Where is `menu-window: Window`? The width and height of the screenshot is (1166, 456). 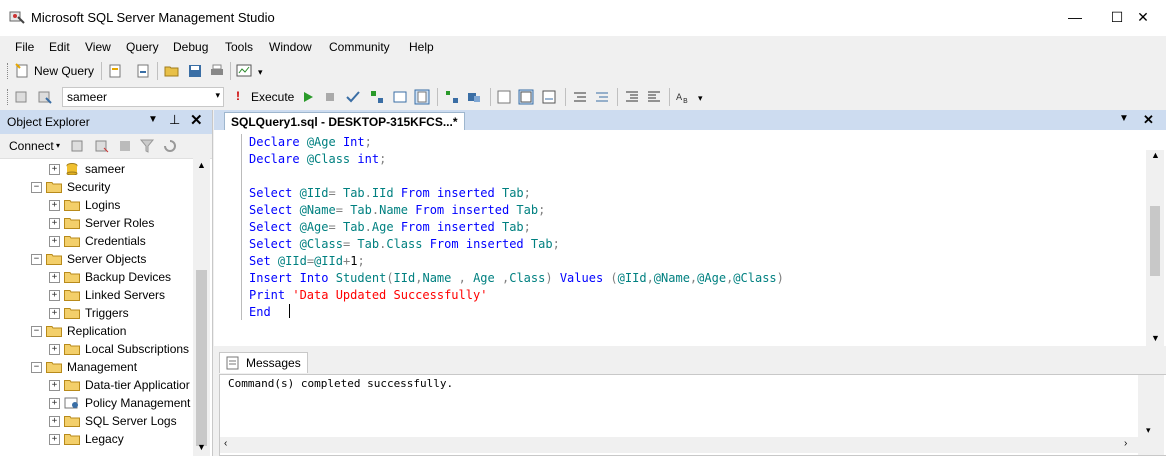
menu-window: Window is located at coordinates (290, 47).